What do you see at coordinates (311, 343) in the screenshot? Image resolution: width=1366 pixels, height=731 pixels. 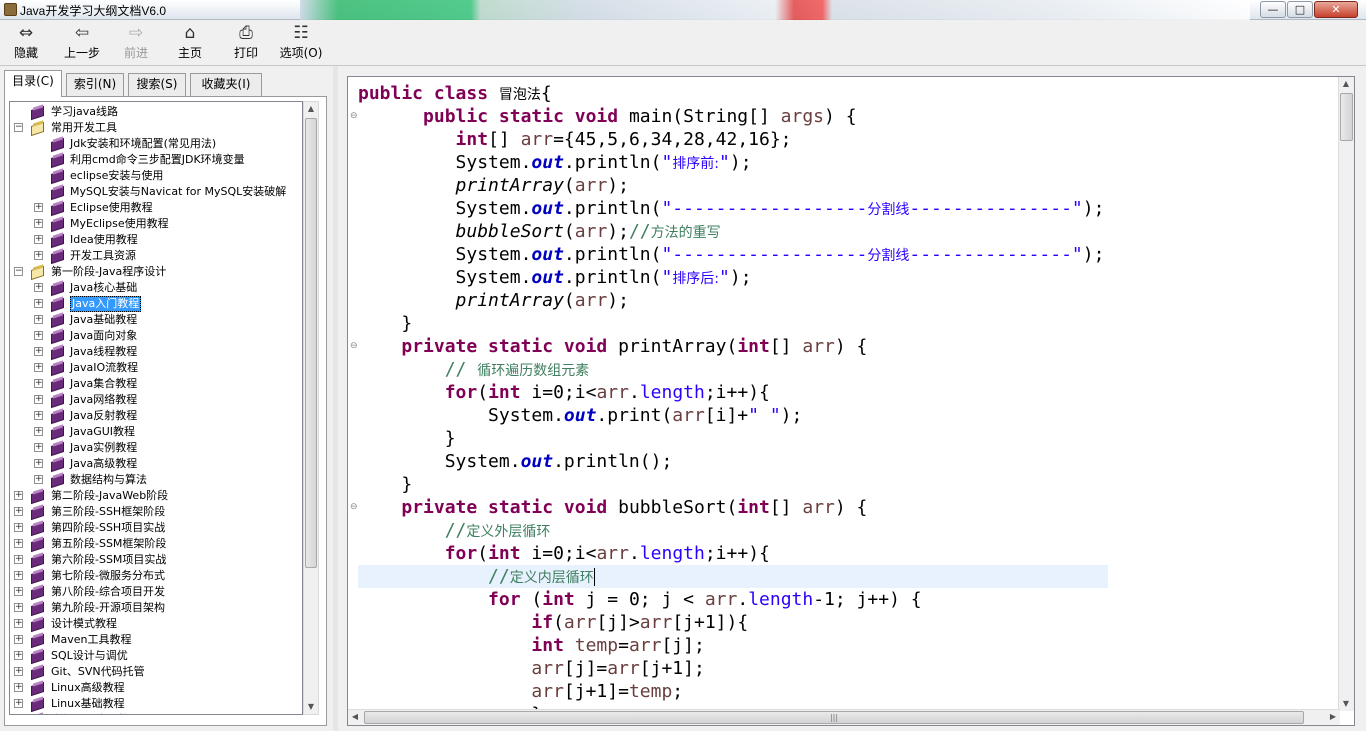 I see `tree-scroll-thumb` at bounding box center [311, 343].